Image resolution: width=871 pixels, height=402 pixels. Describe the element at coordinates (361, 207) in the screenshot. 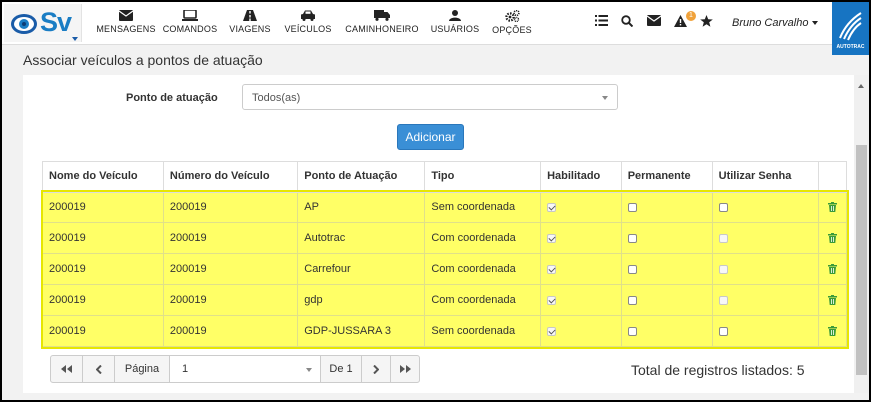

I see `table-cell: AP` at that location.